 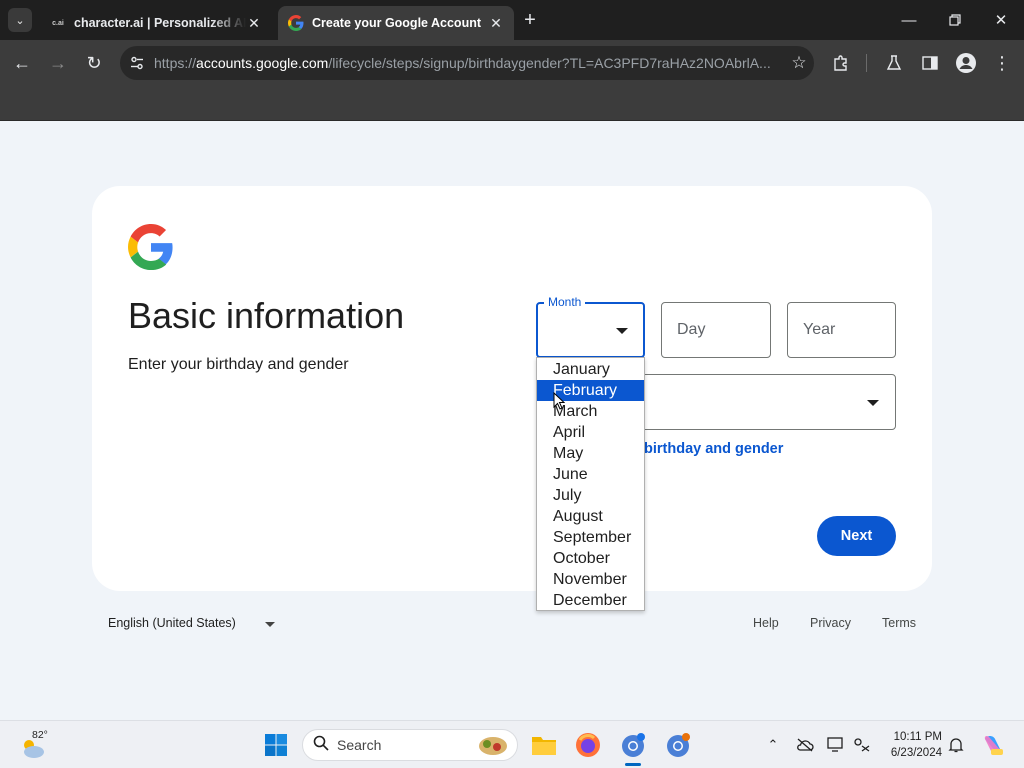 What do you see at coordinates (713, 449) in the screenshot?
I see `why-birthday-gender-link: birthday and gender` at bounding box center [713, 449].